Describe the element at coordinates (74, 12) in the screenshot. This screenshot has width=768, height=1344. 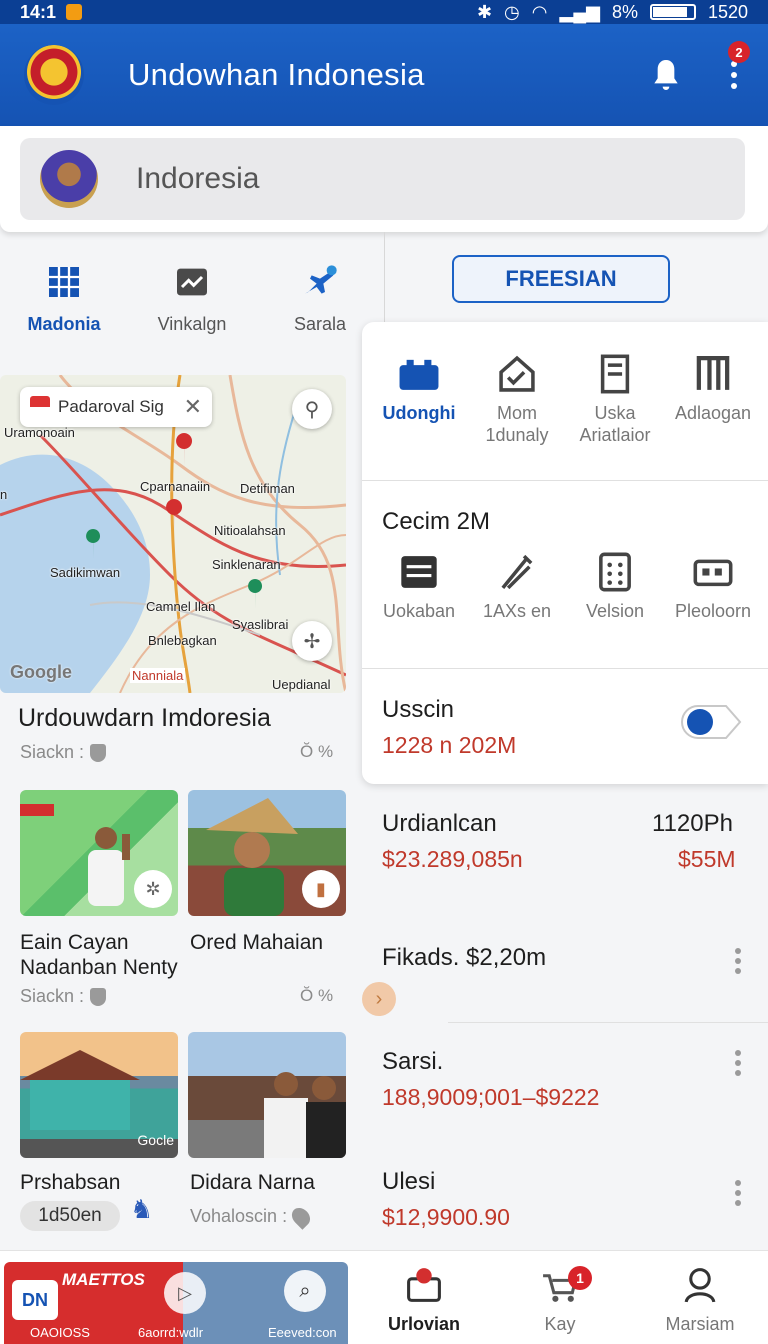
I see `notification-icon` at that location.